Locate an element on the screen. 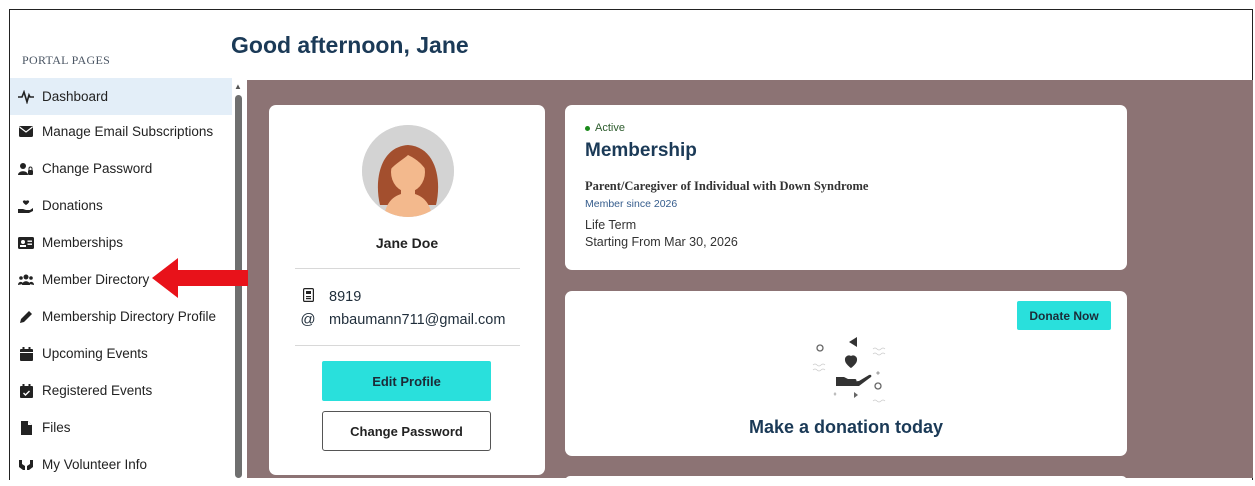  member-id: 8919 is located at coordinates (345, 297).